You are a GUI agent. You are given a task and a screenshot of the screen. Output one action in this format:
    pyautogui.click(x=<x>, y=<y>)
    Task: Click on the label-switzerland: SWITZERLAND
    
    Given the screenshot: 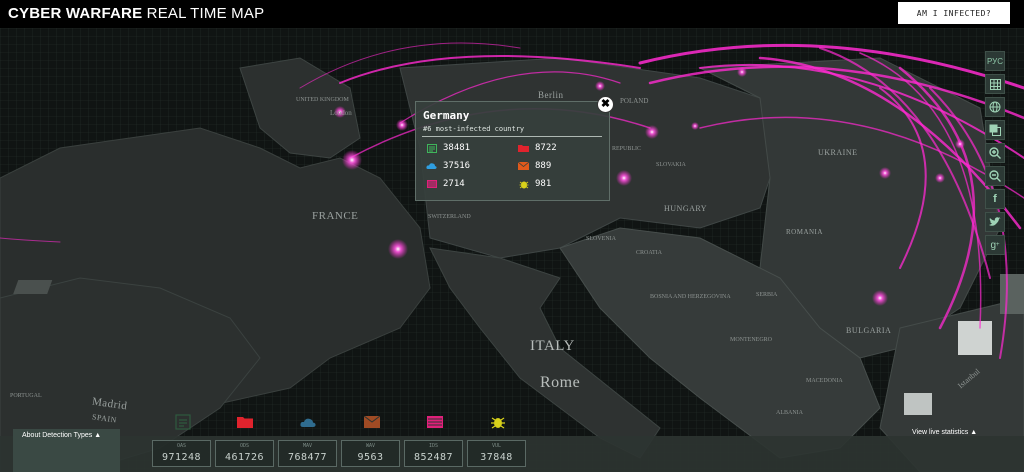 What is the action you would take?
    pyautogui.click(x=449, y=217)
    